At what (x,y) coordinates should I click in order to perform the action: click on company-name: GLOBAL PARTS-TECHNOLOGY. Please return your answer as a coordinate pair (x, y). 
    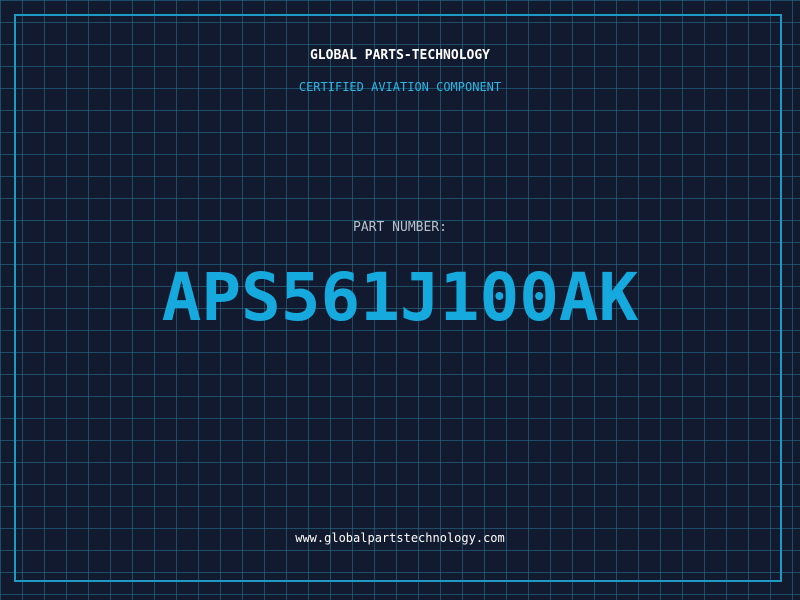
    Looking at the image, I should click on (399, 55).